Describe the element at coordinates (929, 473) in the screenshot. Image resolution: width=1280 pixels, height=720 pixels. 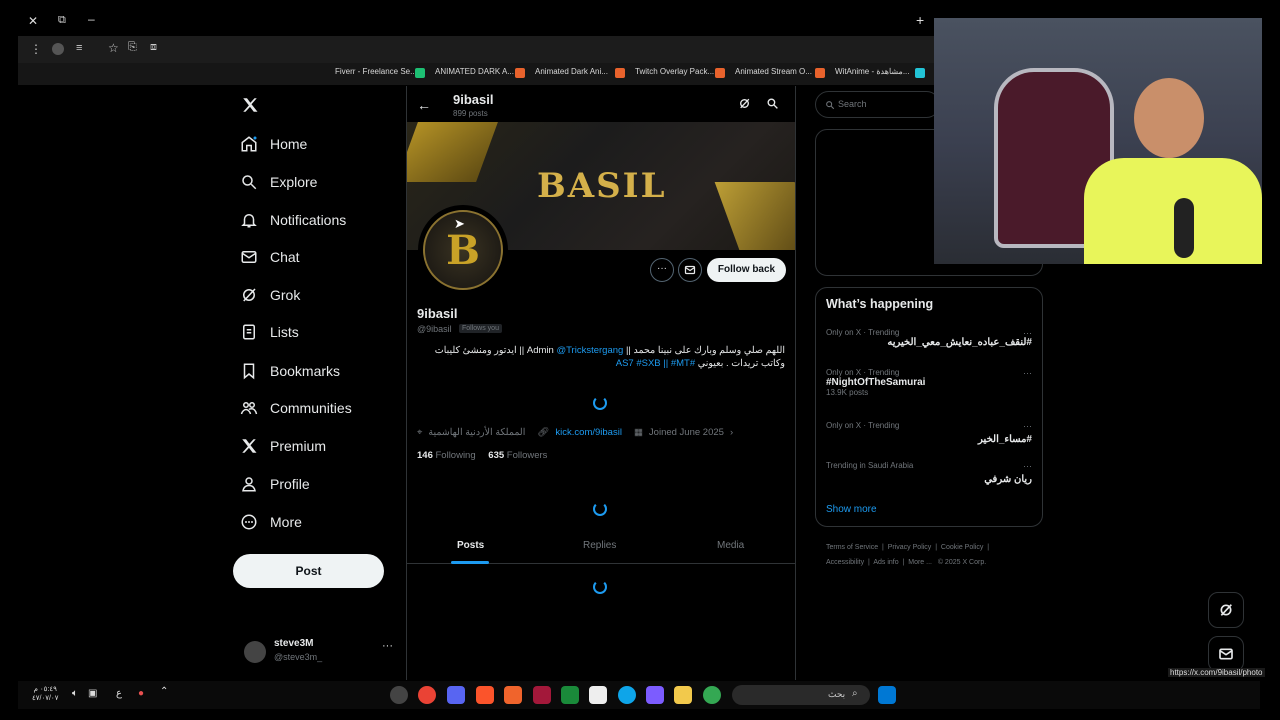
I see `trend-item: Trending in Saudi Arabia ريان شرفي ···` at that location.